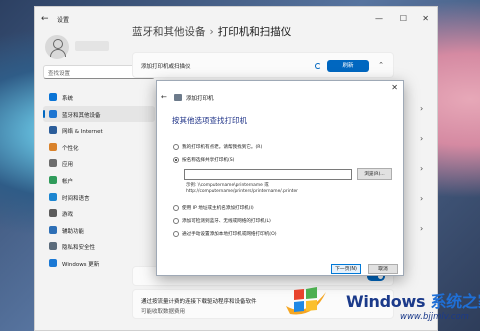 This screenshot has width=480, height=331. I want to click on dialog-close-icon: ✕, so click(394, 87).